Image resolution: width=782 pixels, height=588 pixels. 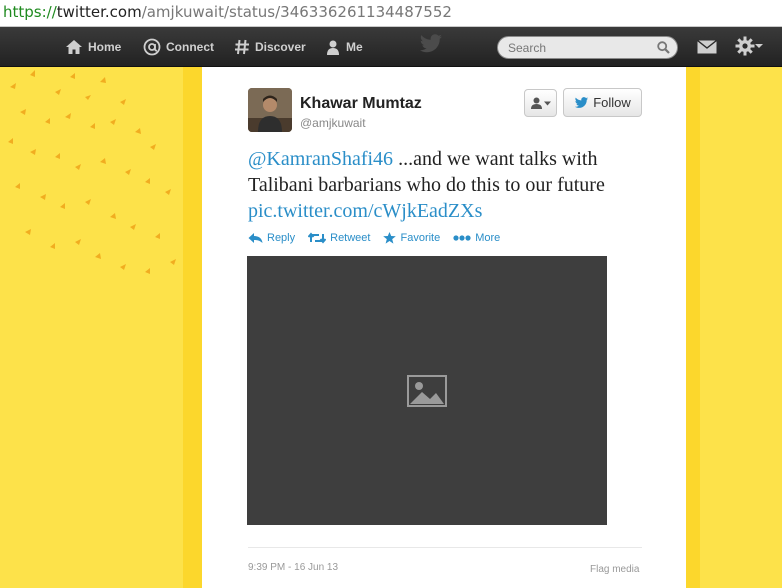 I want to click on background-stripe-left, so click(x=192, y=327).